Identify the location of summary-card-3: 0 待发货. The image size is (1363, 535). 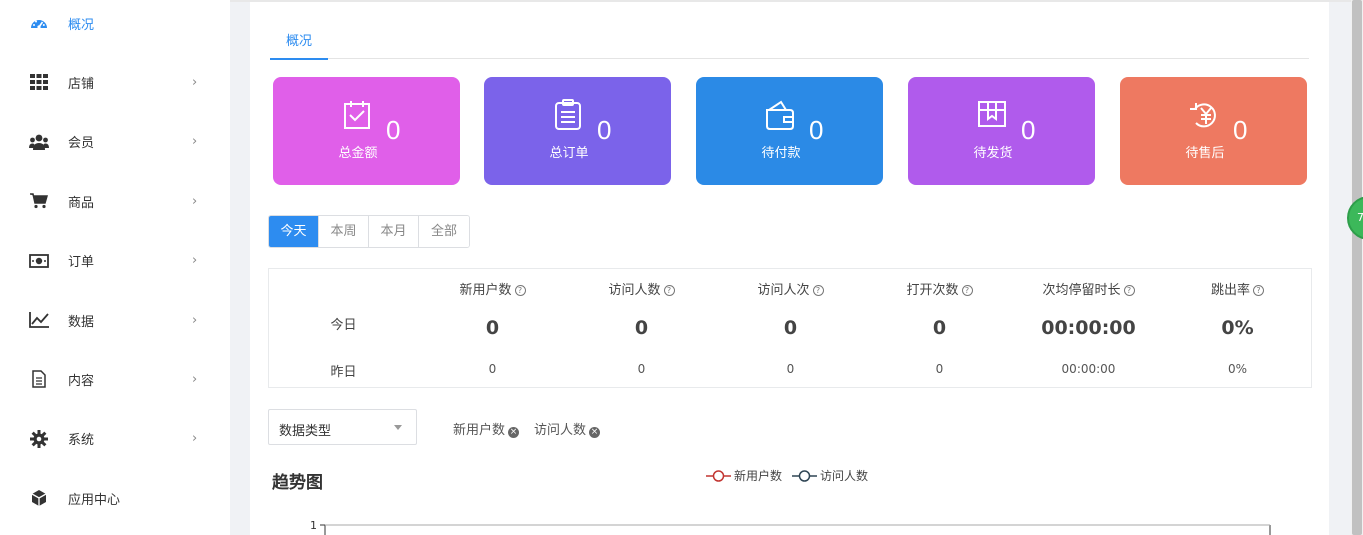
(1001, 131).